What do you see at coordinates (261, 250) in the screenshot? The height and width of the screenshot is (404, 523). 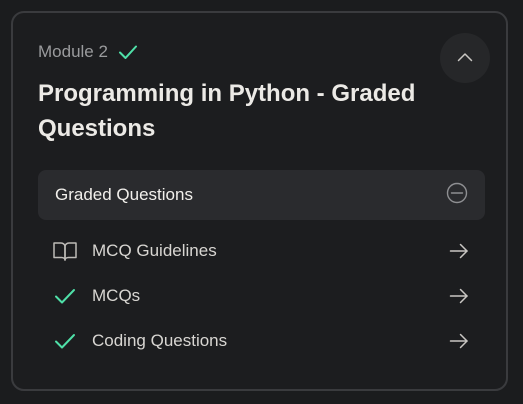 I see `list-item-mcq-guidelines: MCQ Guidelines` at bounding box center [261, 250].